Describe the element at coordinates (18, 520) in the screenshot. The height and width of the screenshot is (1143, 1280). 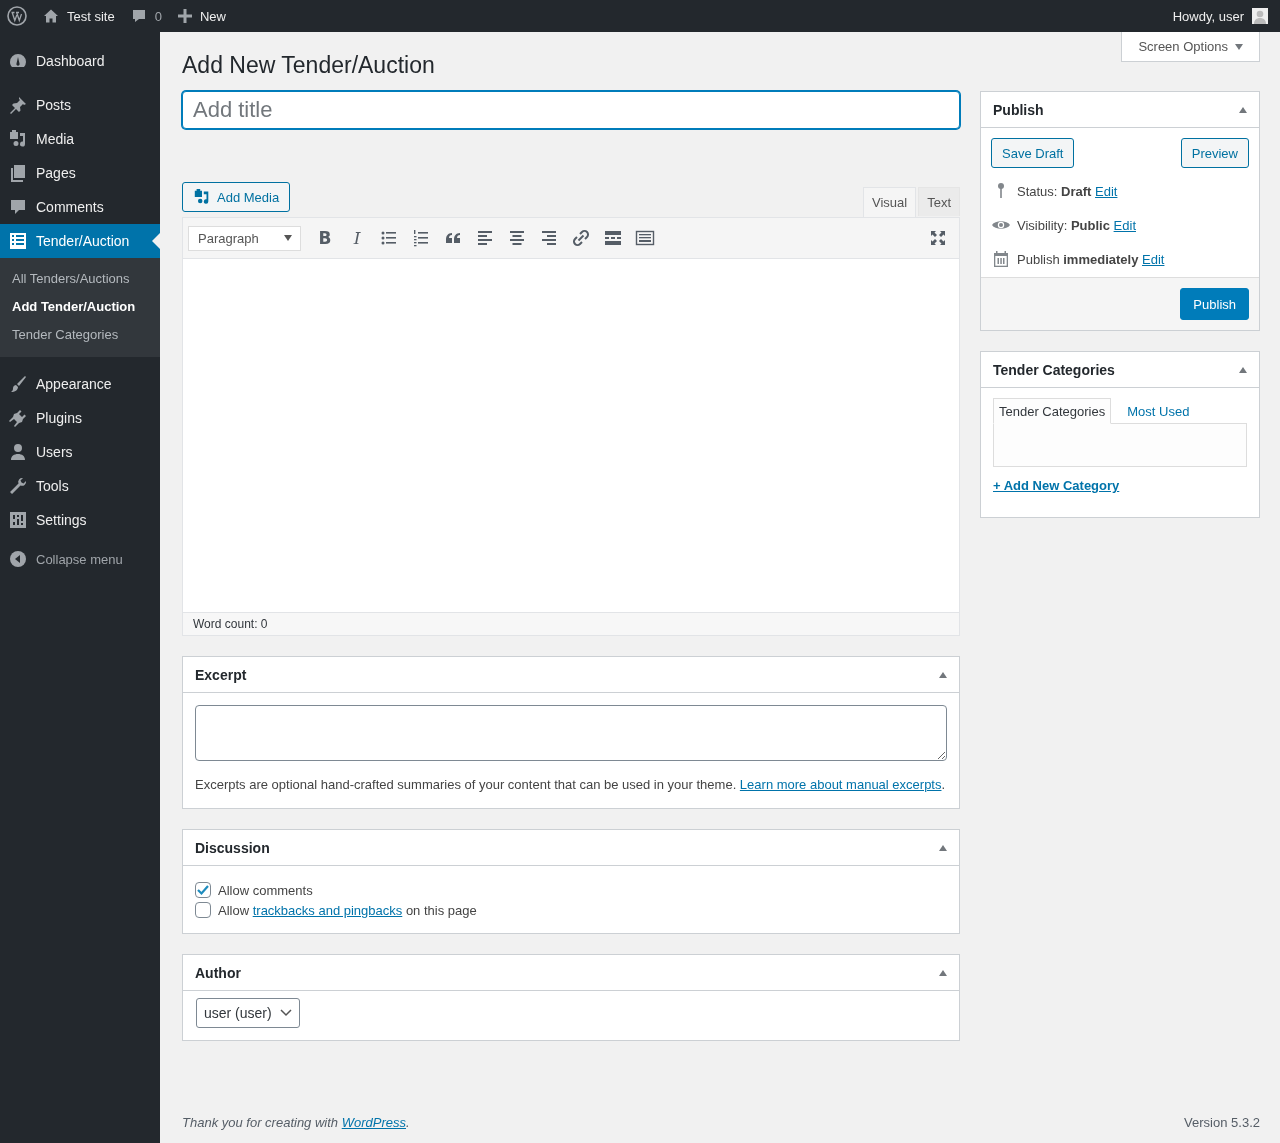
I see `sliders-icon` at that location.